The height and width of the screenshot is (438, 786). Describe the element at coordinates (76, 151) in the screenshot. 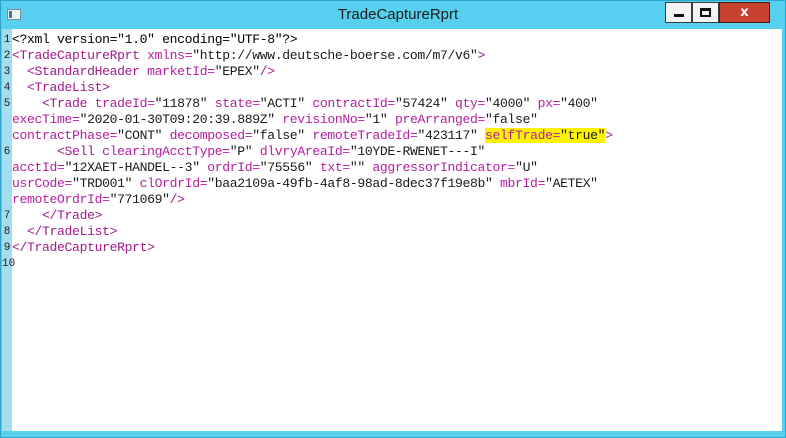

I see `xml-tag-name: <Sell` at that location.